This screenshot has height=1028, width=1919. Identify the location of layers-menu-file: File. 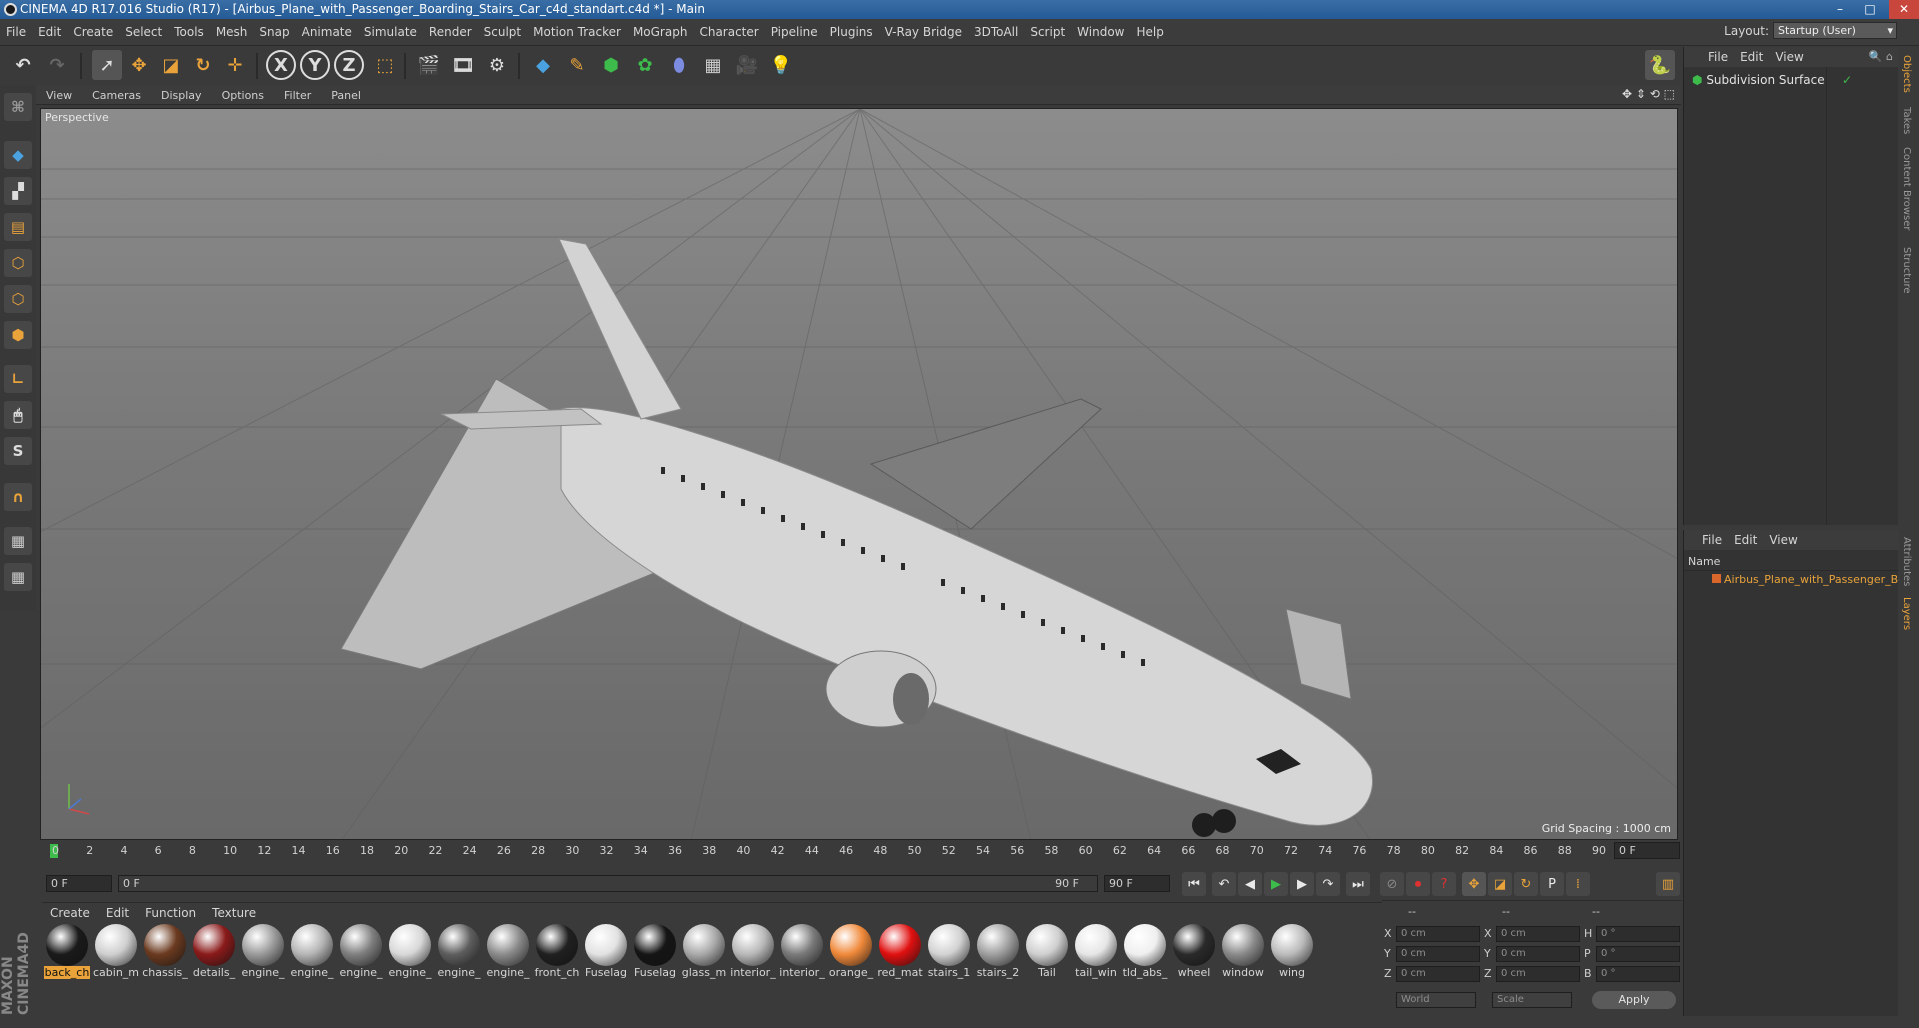
(1706, 540).